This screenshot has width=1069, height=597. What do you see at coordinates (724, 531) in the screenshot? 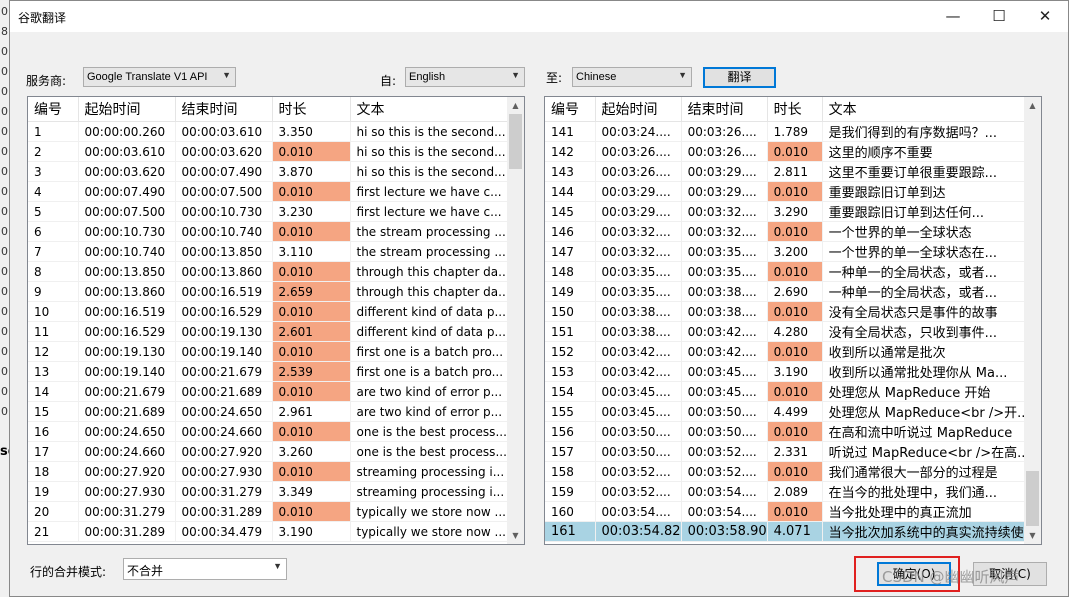
I see `cell-end: 00:03:58.90` at bounding box center [724, 531].